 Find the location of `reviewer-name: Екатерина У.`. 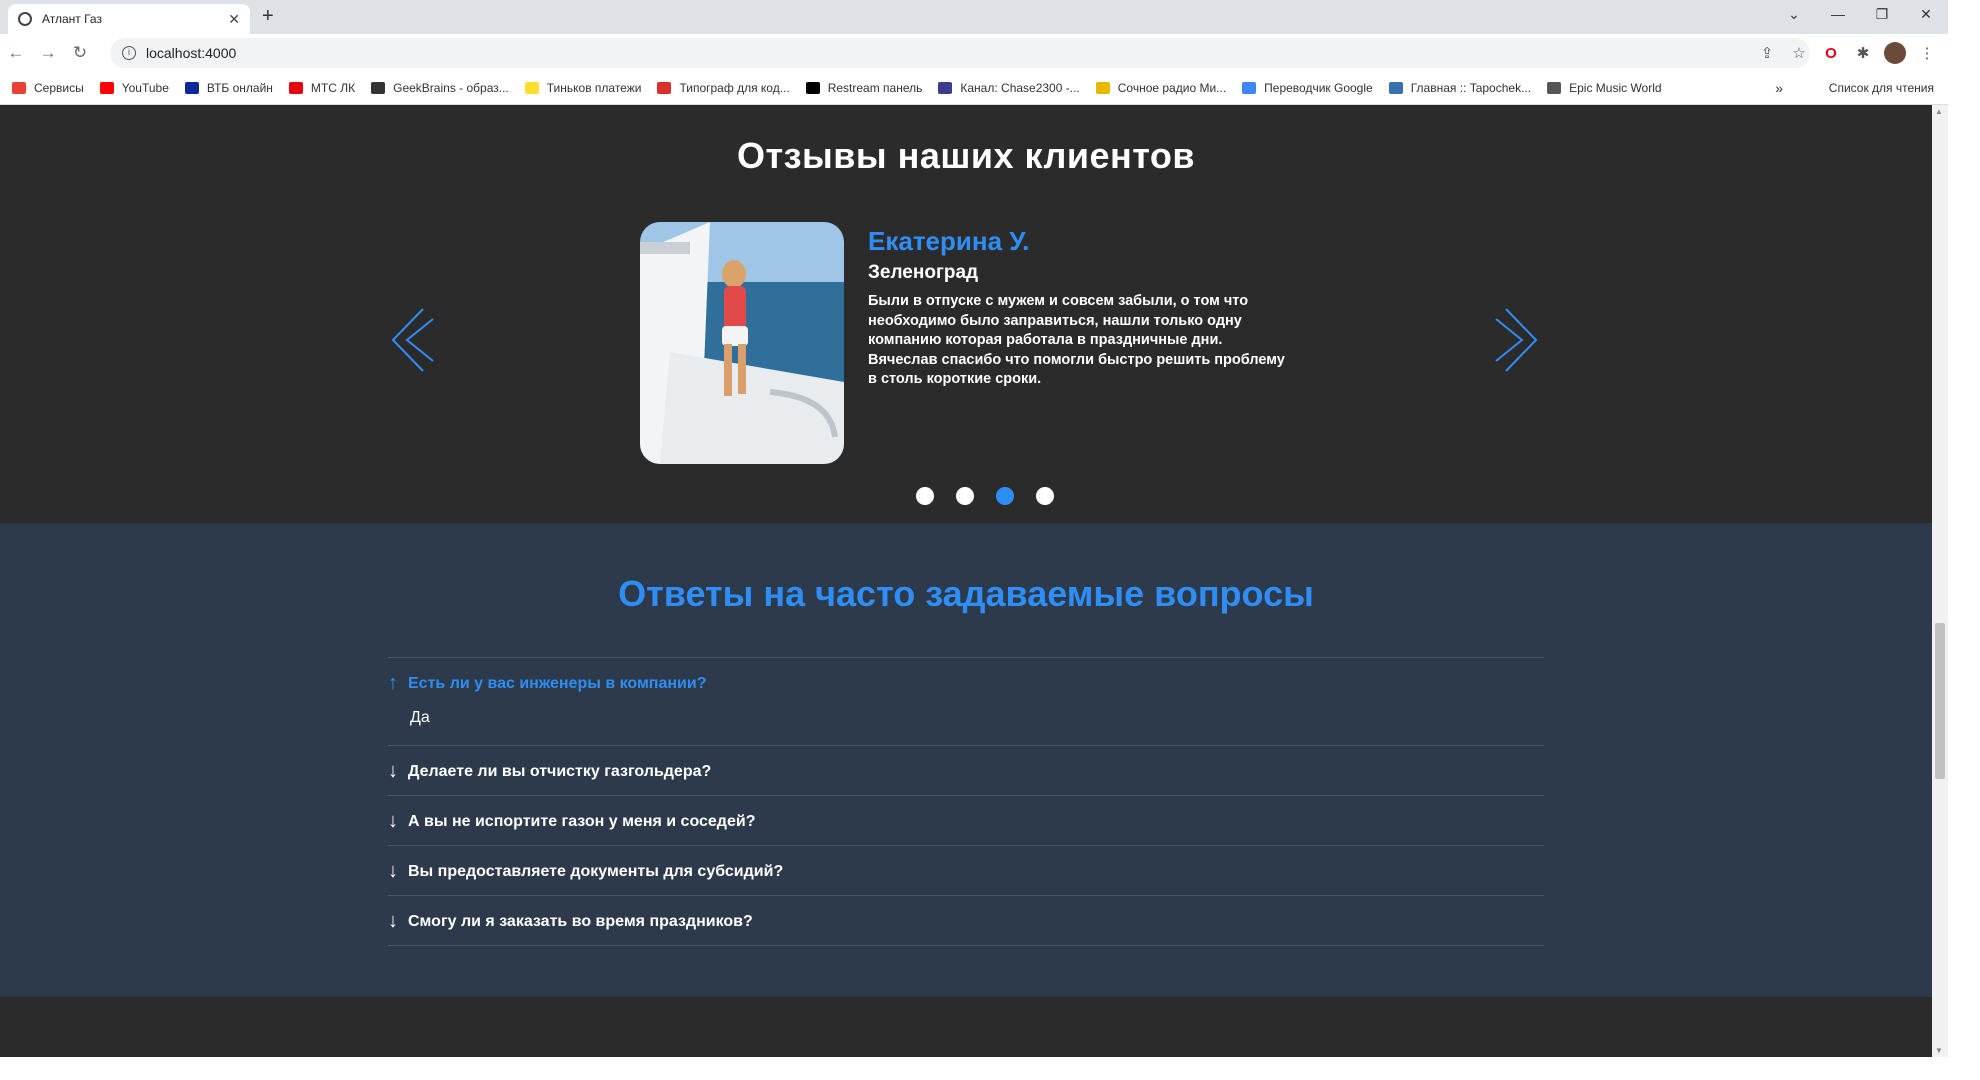

reviewer-name: Екатерина У. is located at coordinates (949, 241).